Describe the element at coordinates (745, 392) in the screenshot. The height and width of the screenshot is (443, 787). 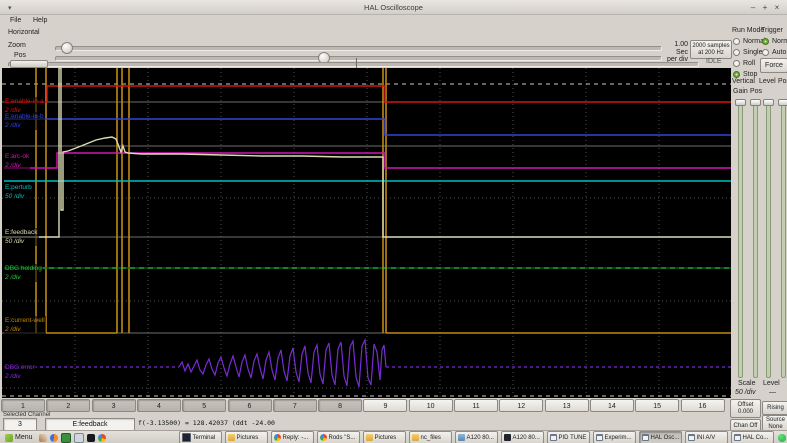
I see `scale-value: 50 /div` at that location.